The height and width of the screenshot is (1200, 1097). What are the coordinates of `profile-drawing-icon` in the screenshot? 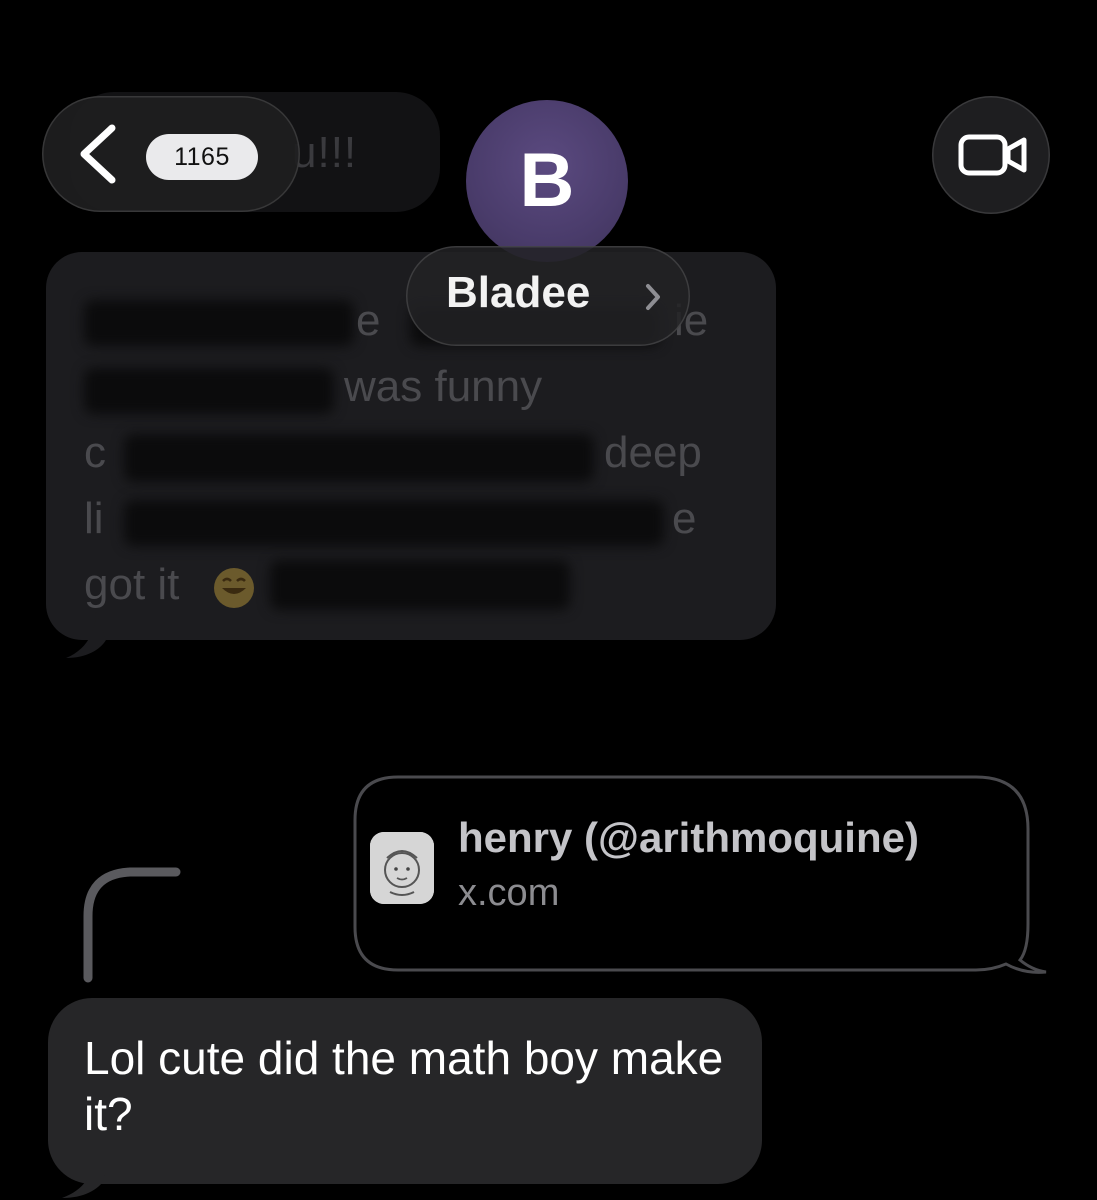 It's located at (402, 868).